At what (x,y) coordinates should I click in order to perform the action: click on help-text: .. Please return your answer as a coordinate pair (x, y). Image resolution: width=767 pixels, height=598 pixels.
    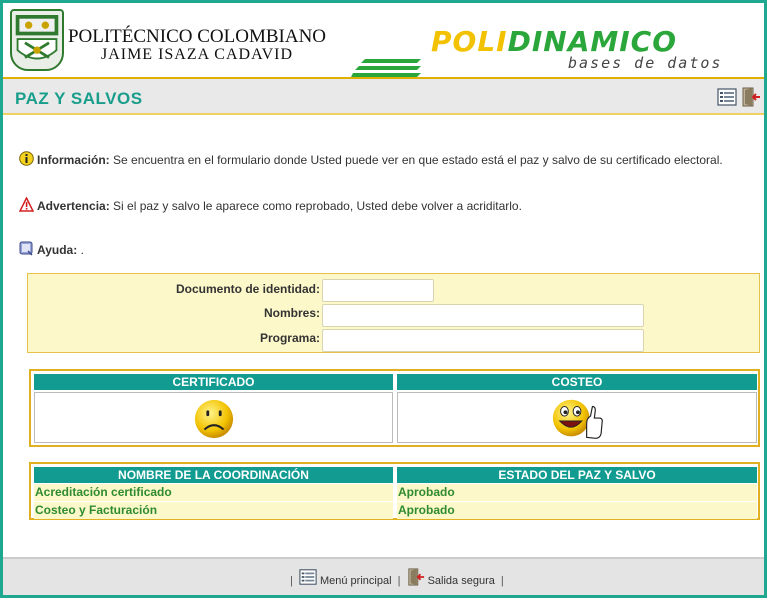
    Looking at the image, I should click on (80, 250).